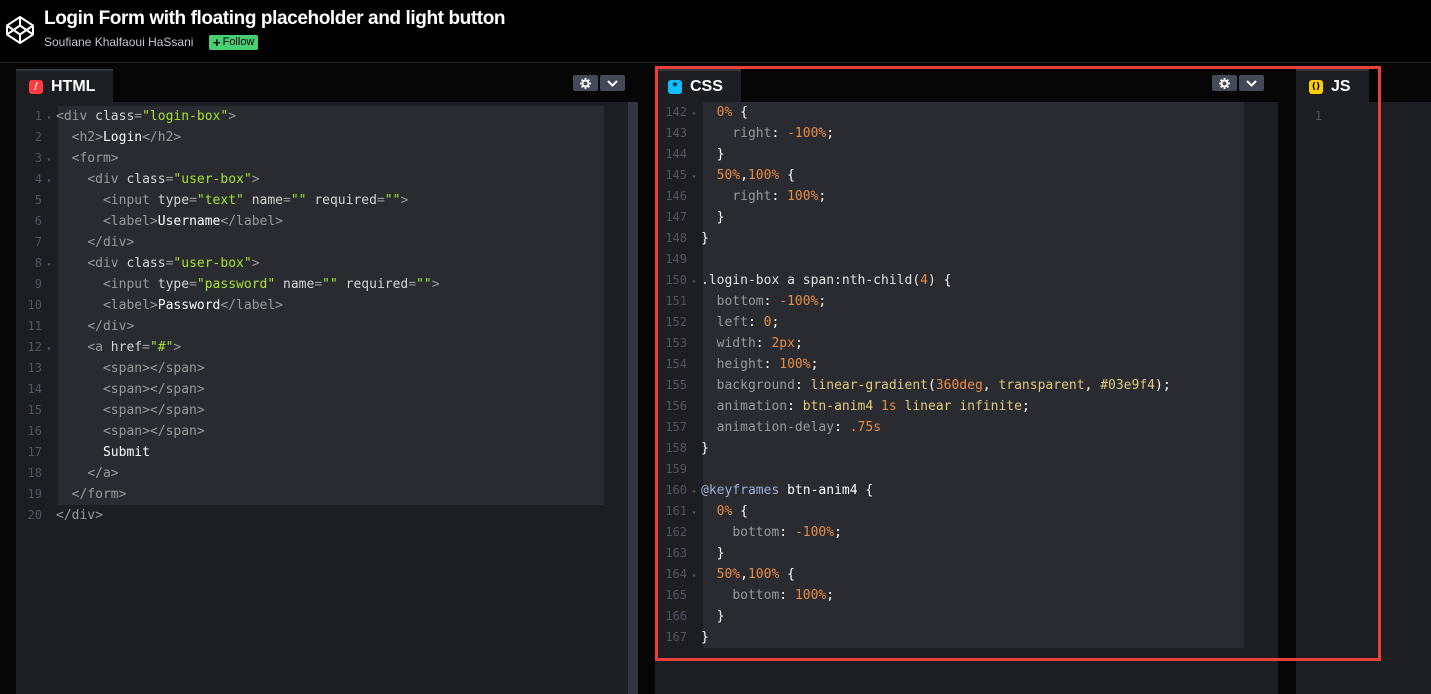 This screenshot has height=694, width=1431. What do you see at coordinates (153, 389) in the screenshot?
I see `code-token: <span></span>` at bounding box center [153, 389].